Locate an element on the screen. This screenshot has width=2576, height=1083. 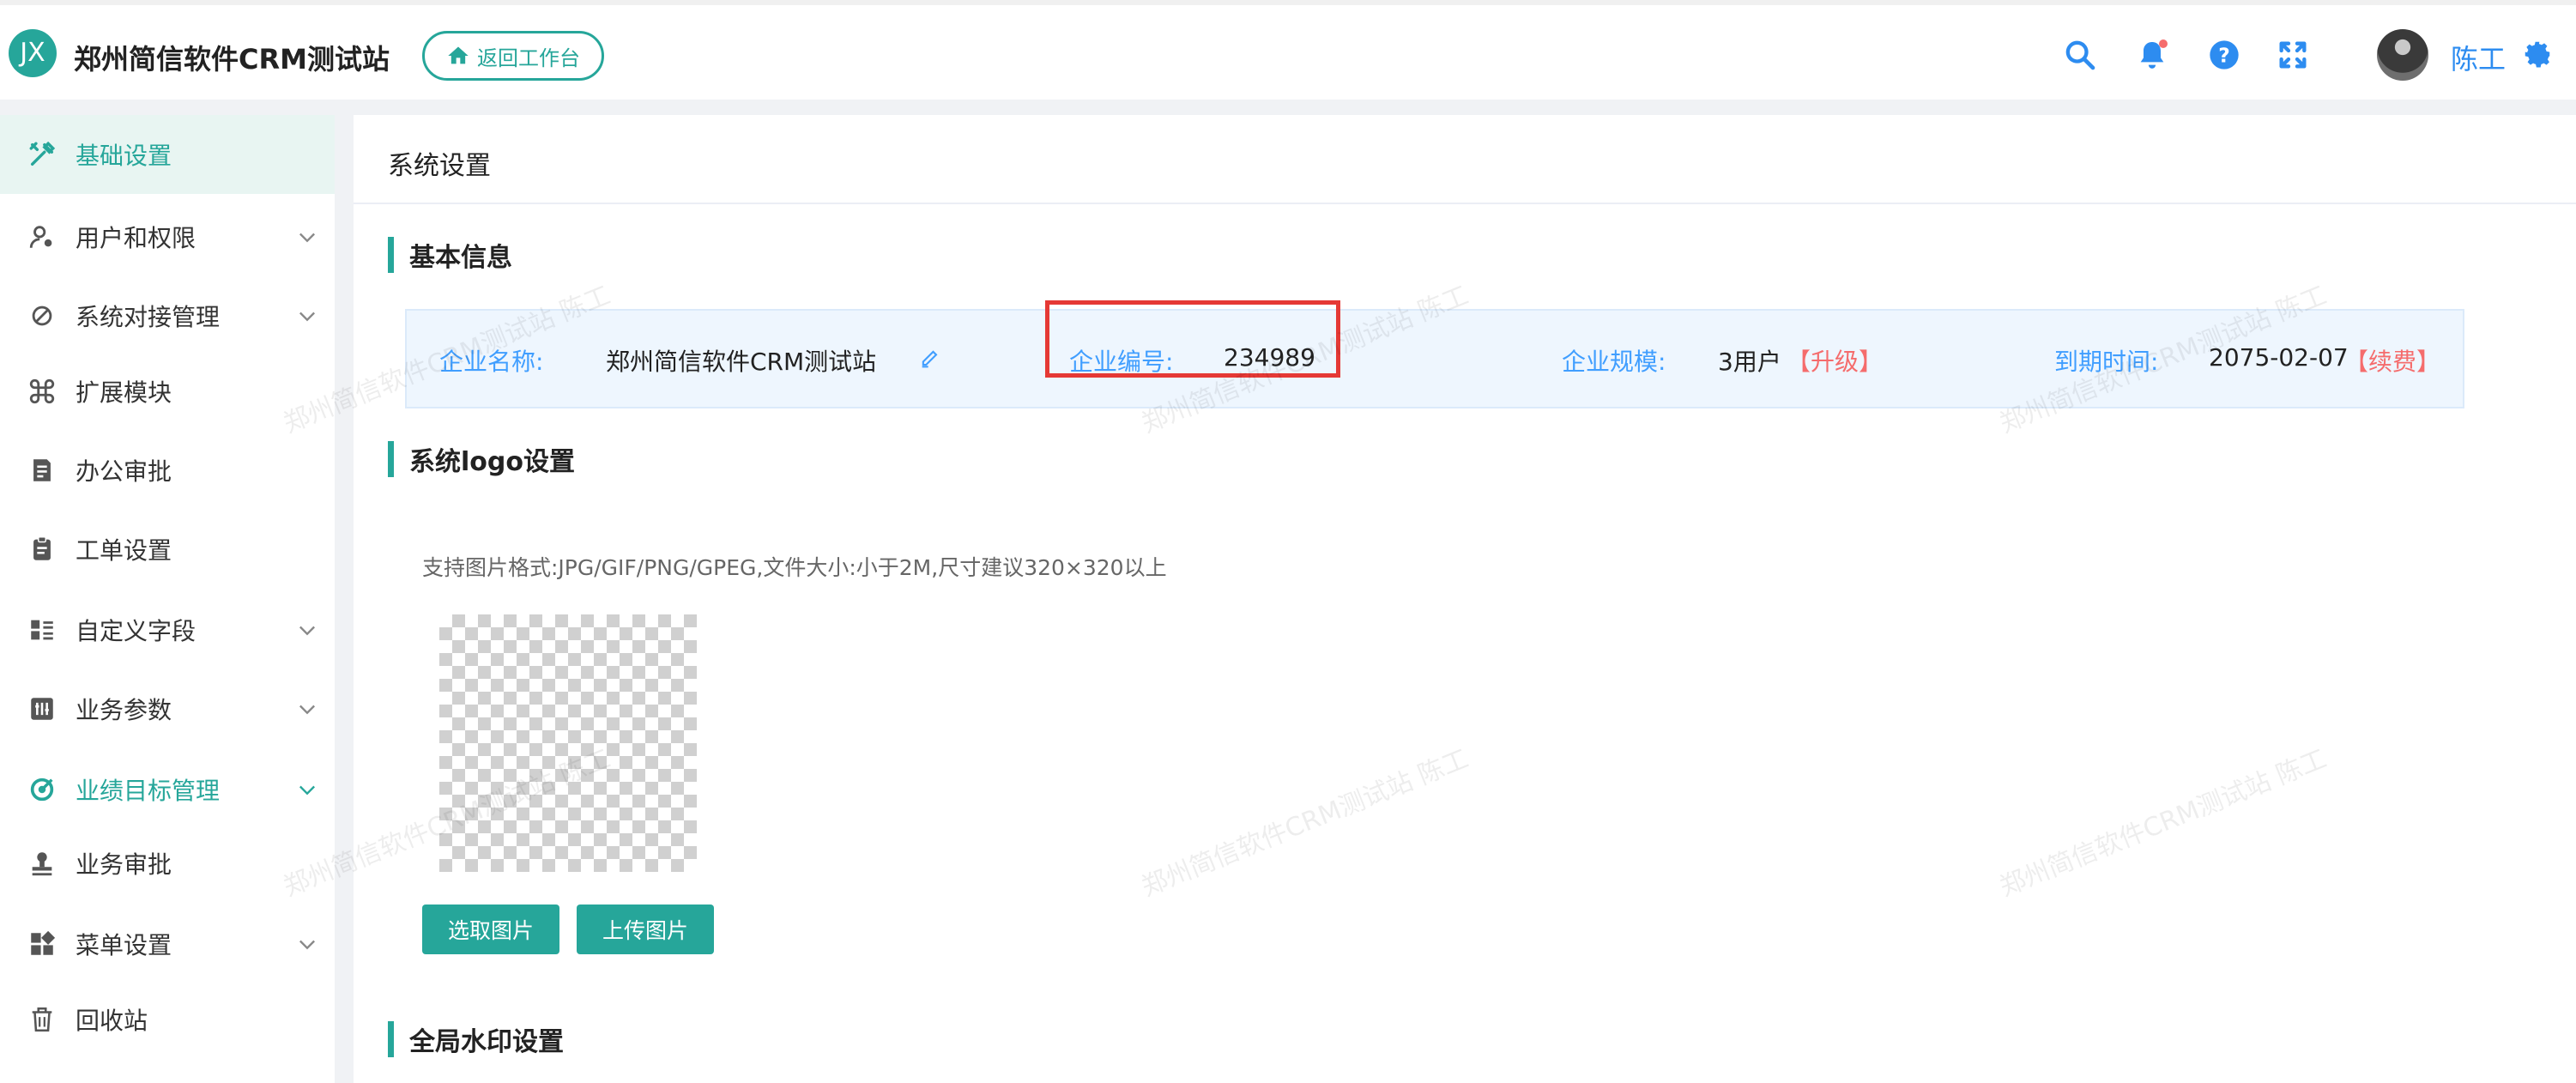
user-name: 陈工 is located at coordinates (2478, 57).